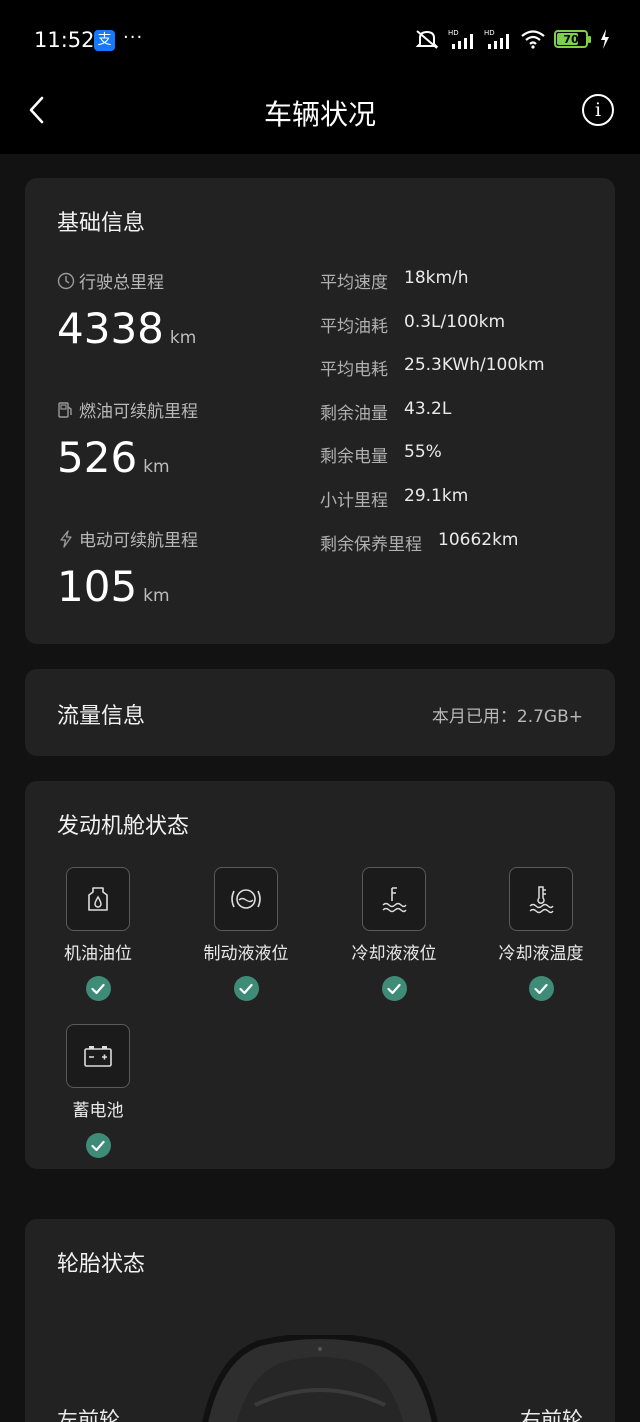  I want to click on engine-item-label: 冷却液温度, so click(541, 954).